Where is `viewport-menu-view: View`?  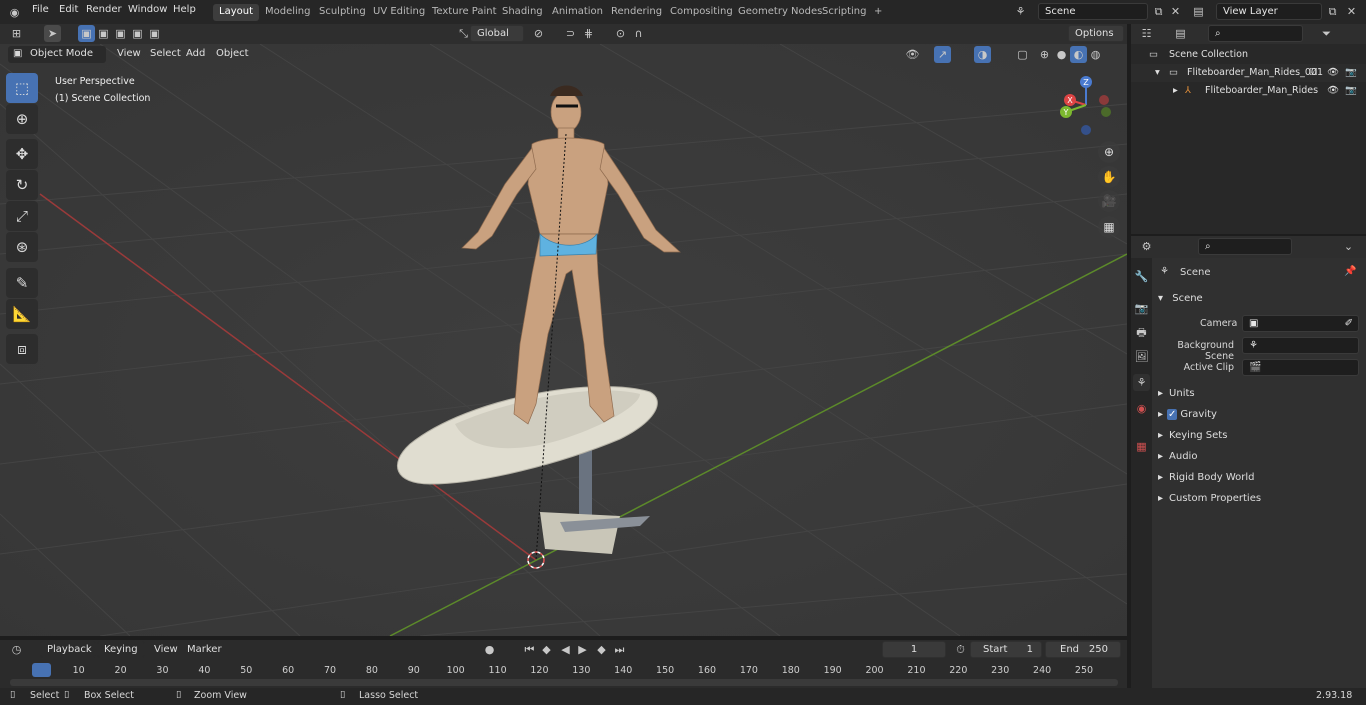
viewport-menu-view: View is located at coordinates (129, 53).